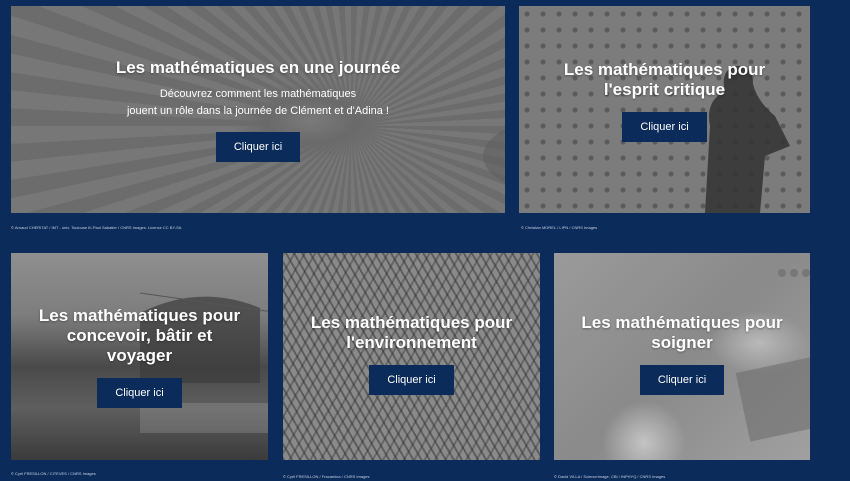 The width and height of the screenshot is (850, 481). Describe the element at coordinates (258, 67) in the screenshot. I see `card-title: Les mathématiques en une journée` at that location.